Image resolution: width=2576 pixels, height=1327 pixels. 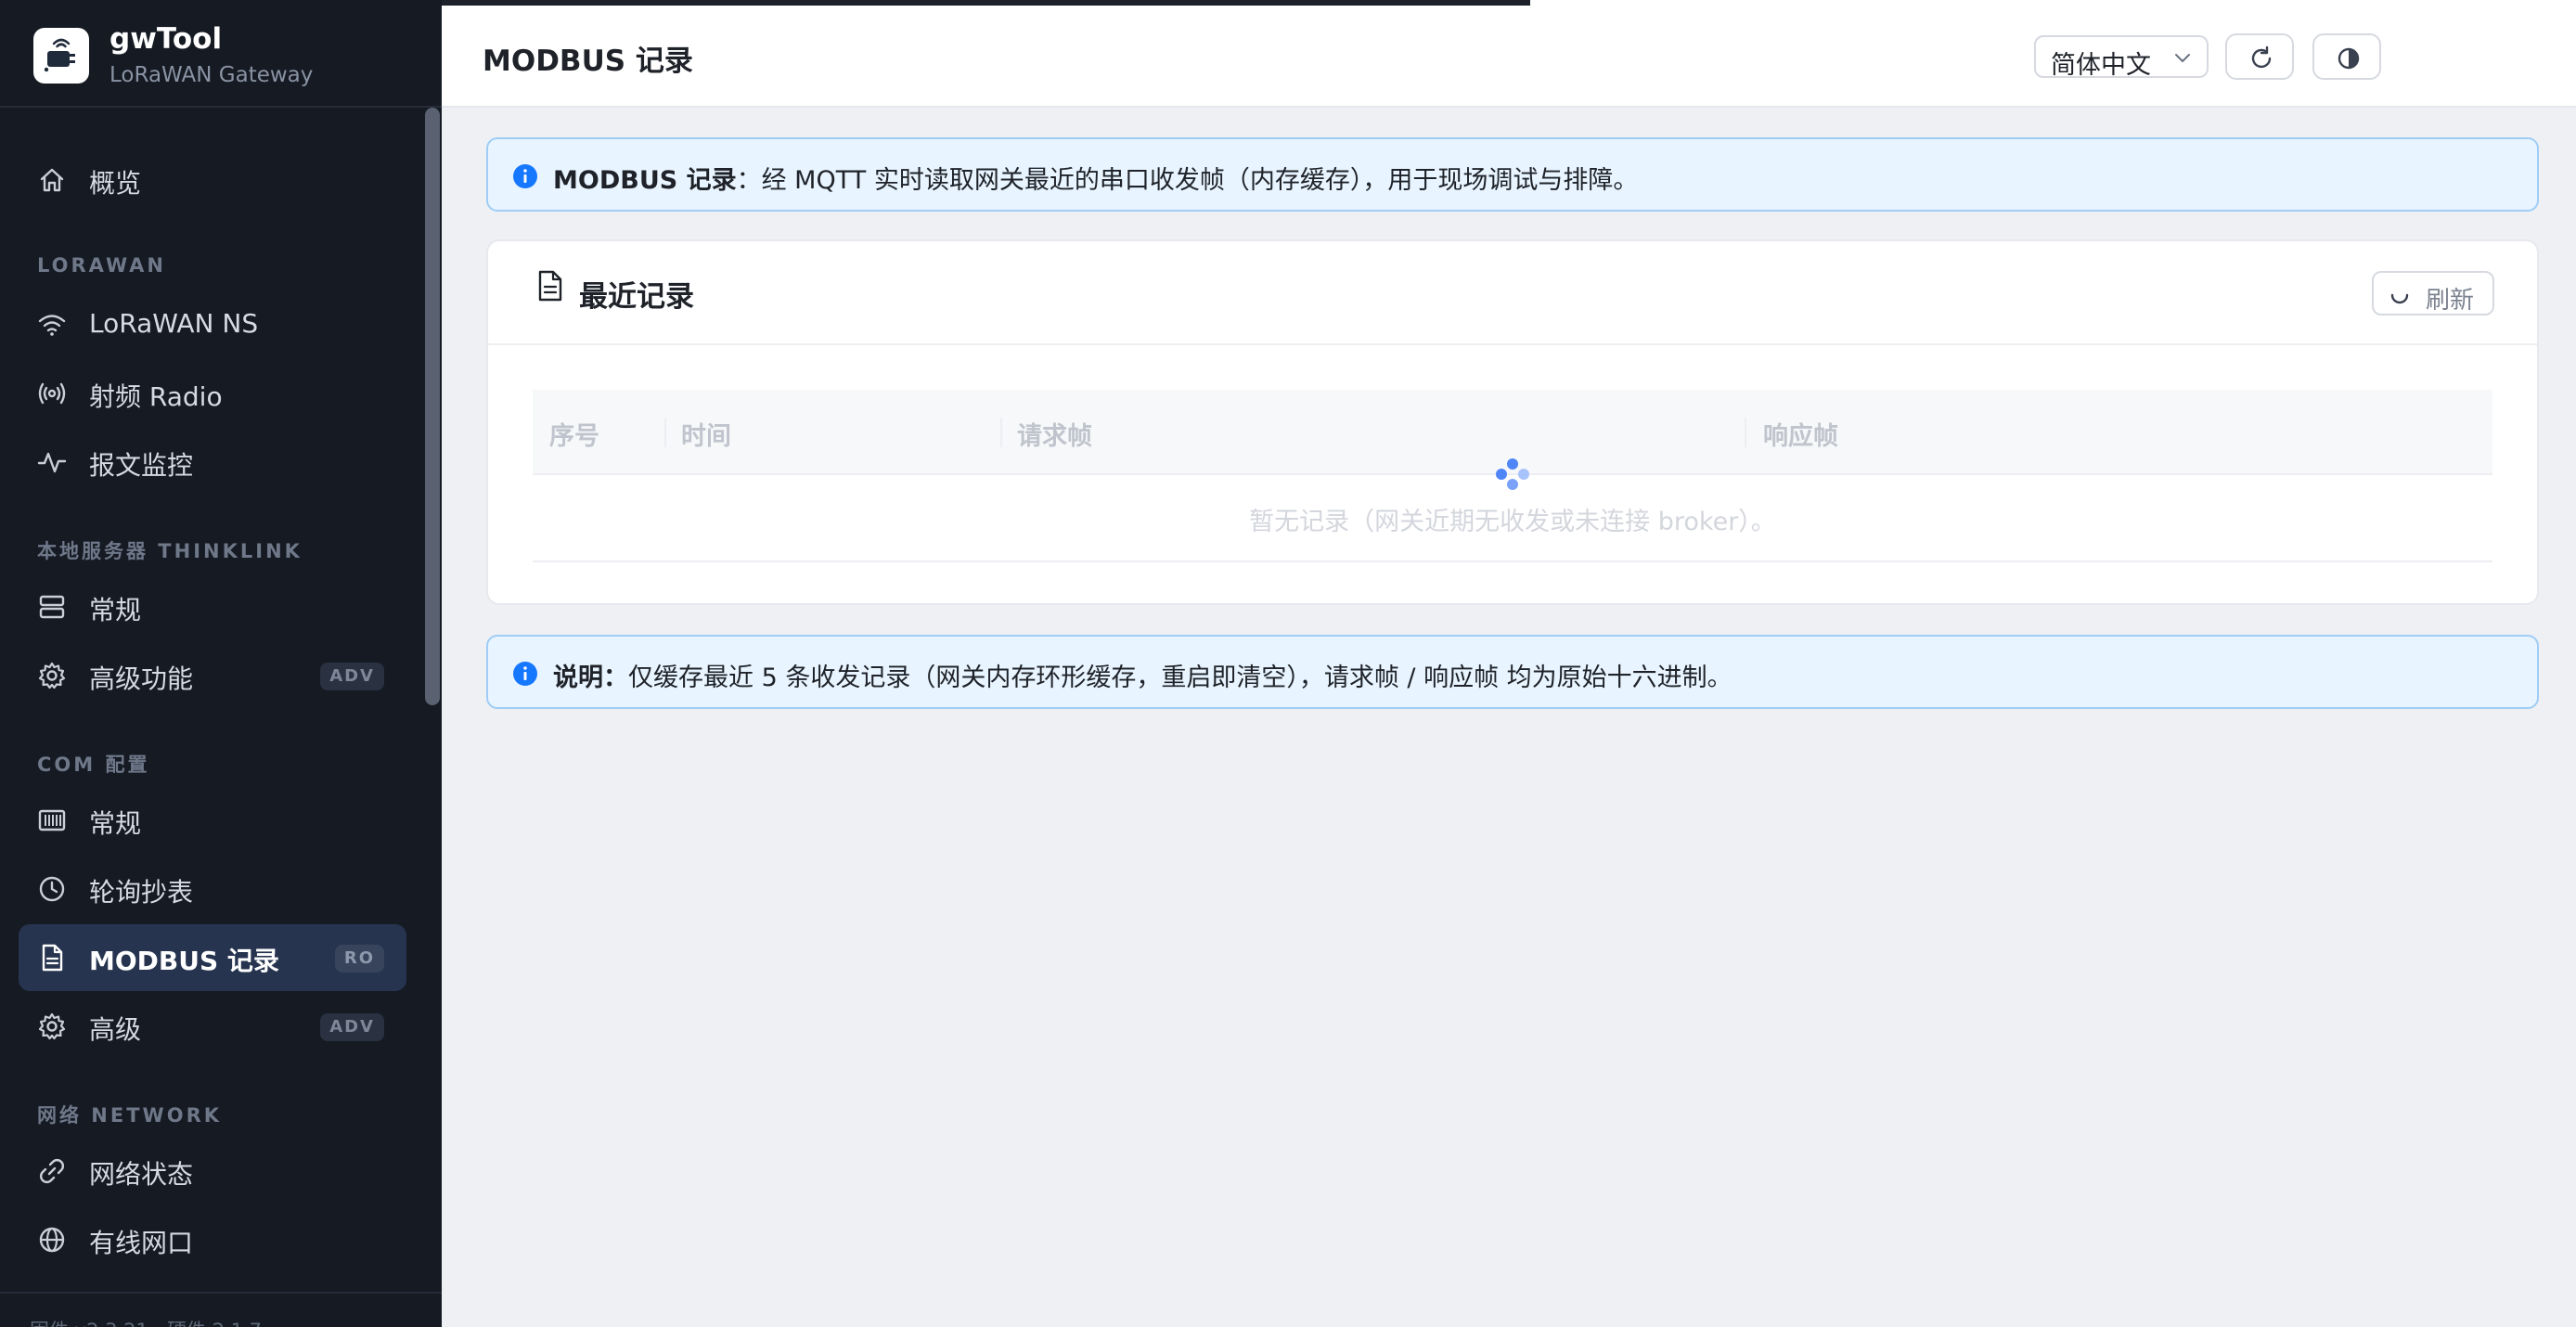 What do you see at coordinates (636, 297) in the screenshot?
I see `records-card-title: 最近记录` at bounding box center [636, 297].